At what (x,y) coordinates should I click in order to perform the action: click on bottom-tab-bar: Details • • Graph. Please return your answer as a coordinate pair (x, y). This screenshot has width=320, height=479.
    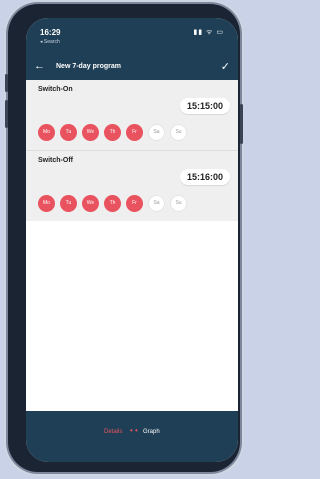
    Looking at the image, I should click on (132, 436).